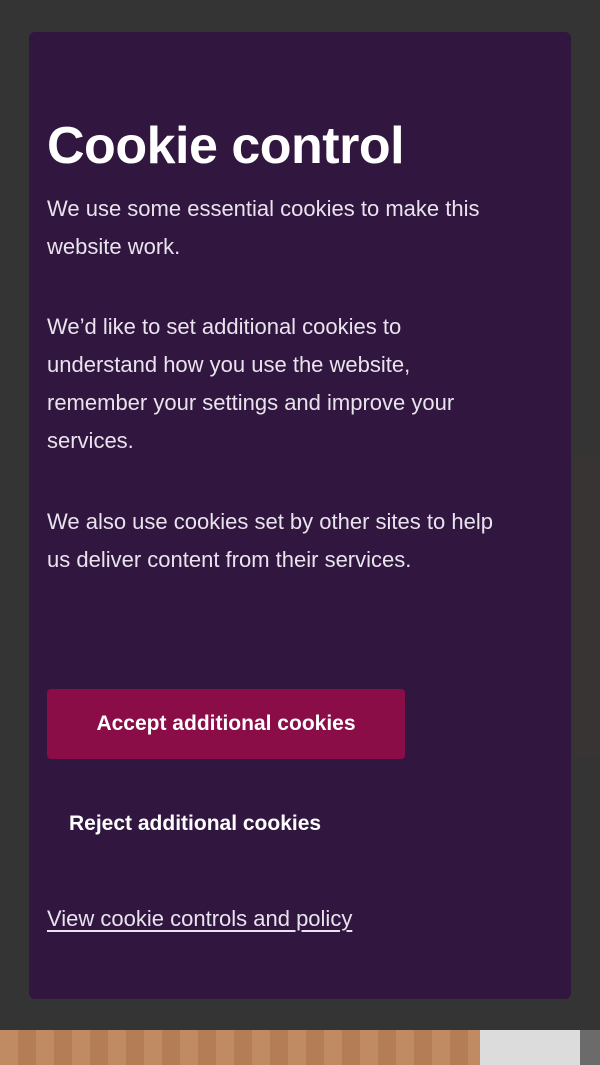 This screenshot has height=1065, width=600. What do you see at coordinates (226, 146) in the screenshot?
I see `dialog-title: Cookie control` at bounding box center [226, 146].